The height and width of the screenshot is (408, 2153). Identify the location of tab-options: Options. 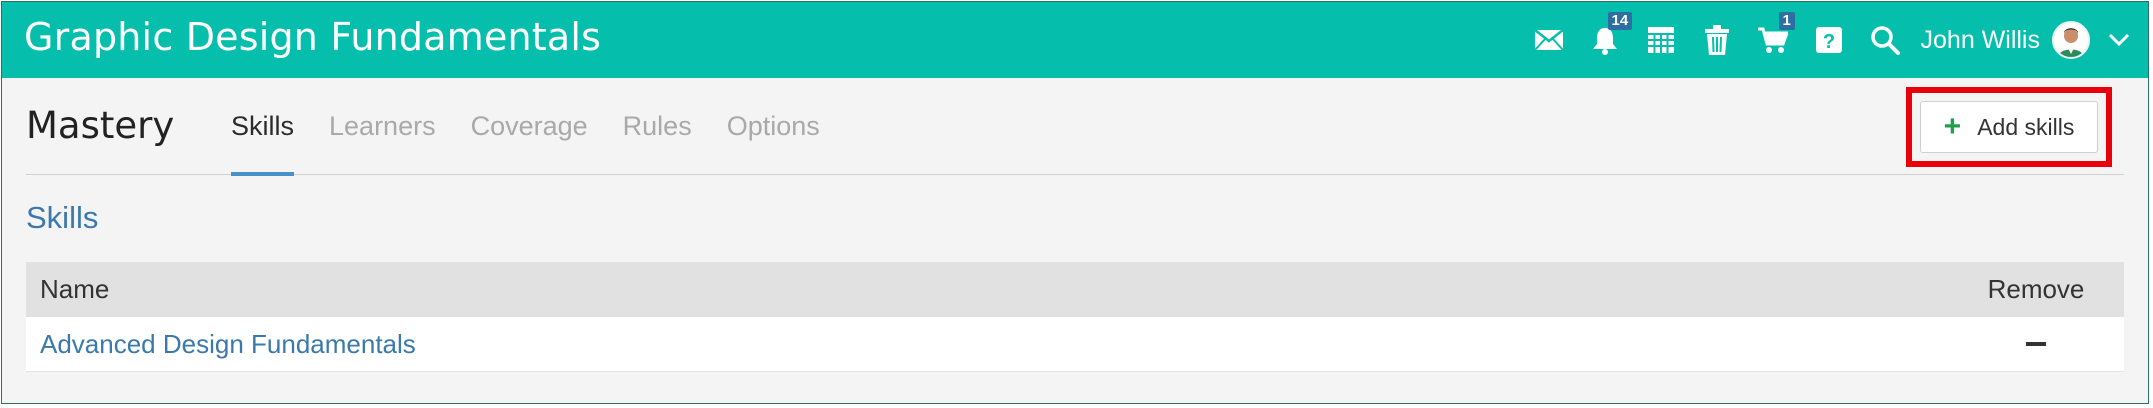
(773, 126).